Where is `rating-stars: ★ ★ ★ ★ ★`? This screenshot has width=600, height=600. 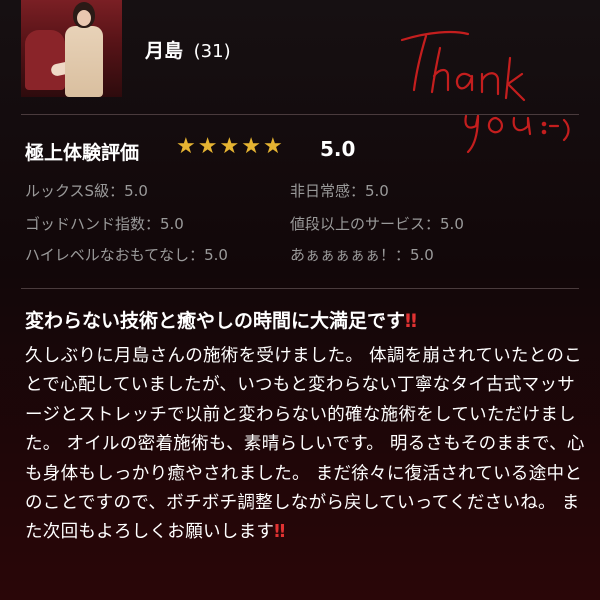
rating-stars: ★ ★ ★ ★ ★ is located at coordinates (229, 147).